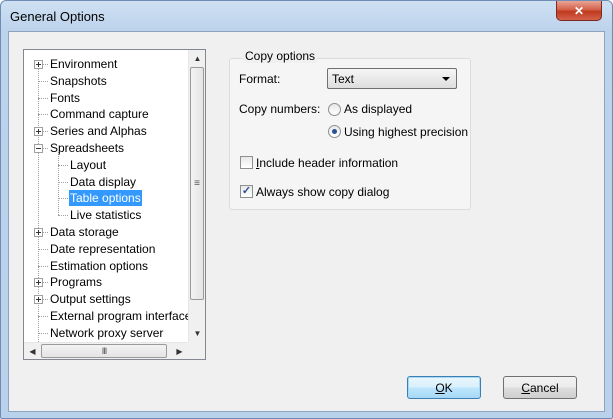 The width and height of the screenshot is (613, 419). I want to click on title-bar: General Options ✕, so click(306, 16).